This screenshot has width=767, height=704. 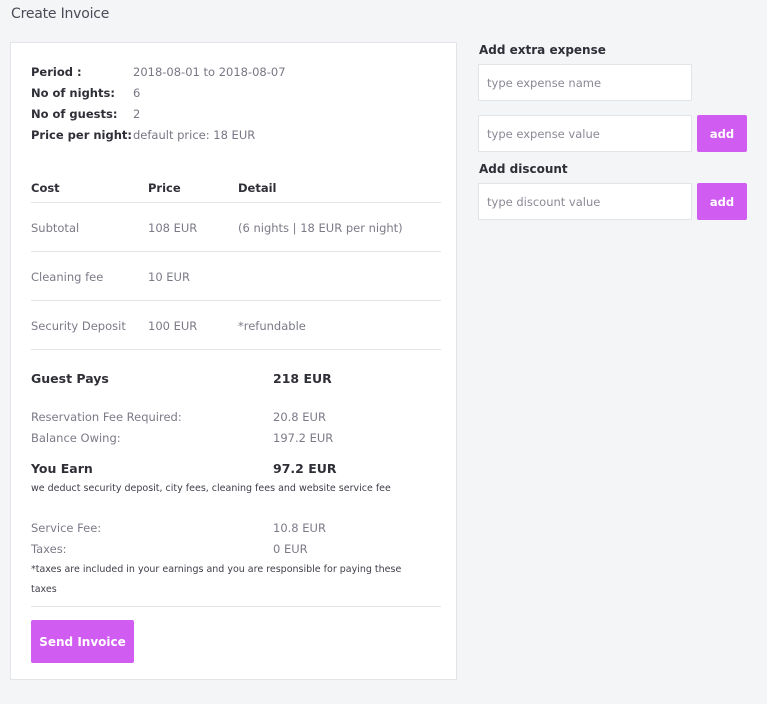 What do you see at coordinates (44, 589) in the screenshot?
I see `taxes-note-cont: taxes` at bounding box center [44, 589].